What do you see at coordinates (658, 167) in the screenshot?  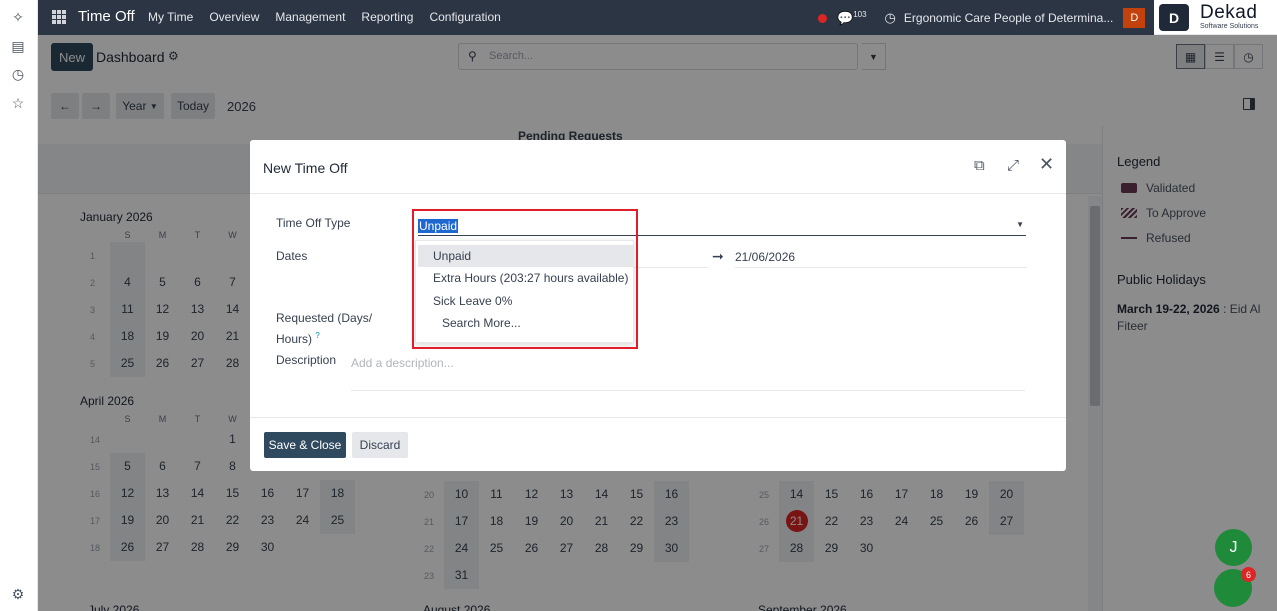 I see `dialog-header: New Time Off ⧉ ⤢ ✕` at bounding box center [658, 167].